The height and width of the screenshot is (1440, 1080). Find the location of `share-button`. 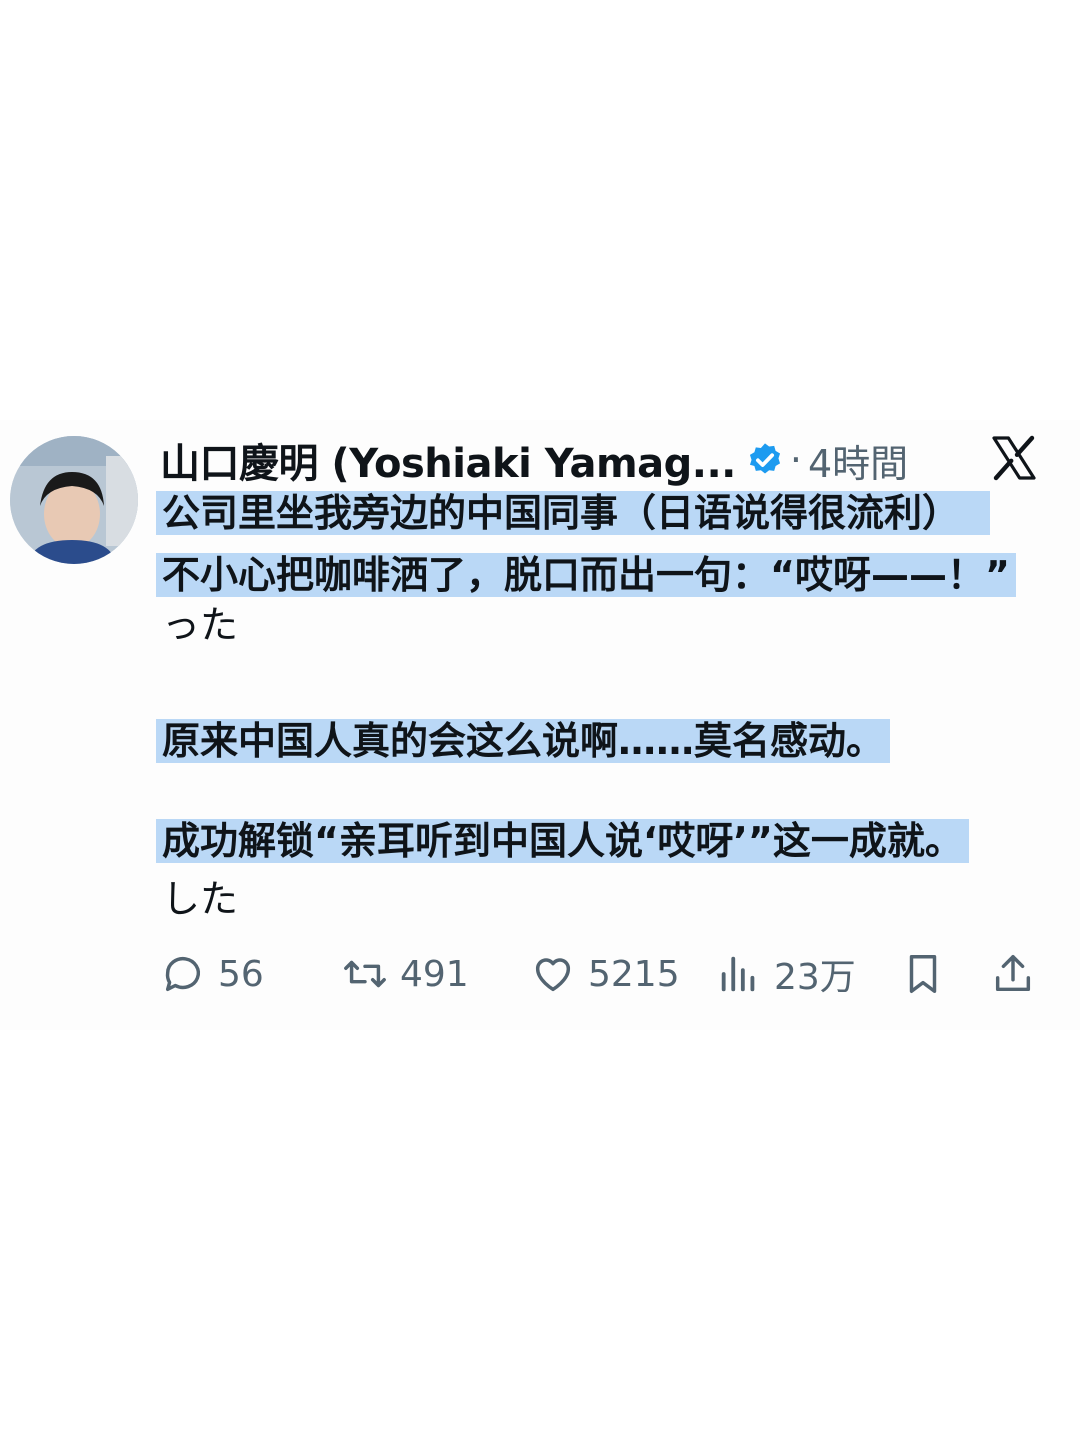

share-button is located at coordinates (1019, 974).